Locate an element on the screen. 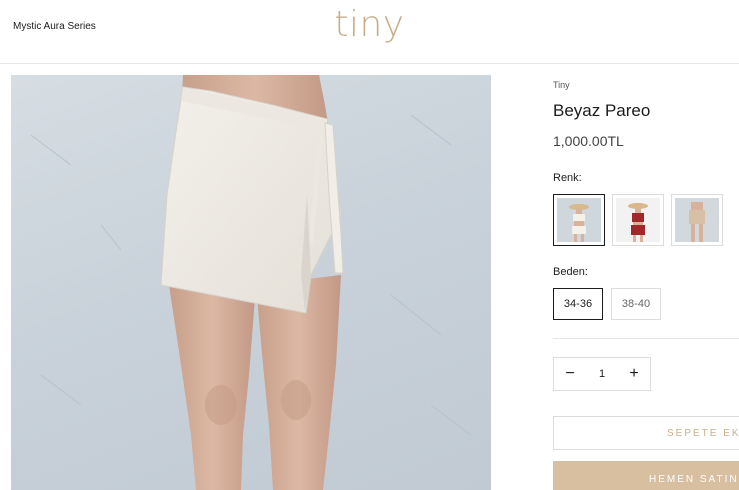 Image resolution: width=739 pixels, height=490 pixels. color-swatch-beige-set is located at coordinates (697, 220).